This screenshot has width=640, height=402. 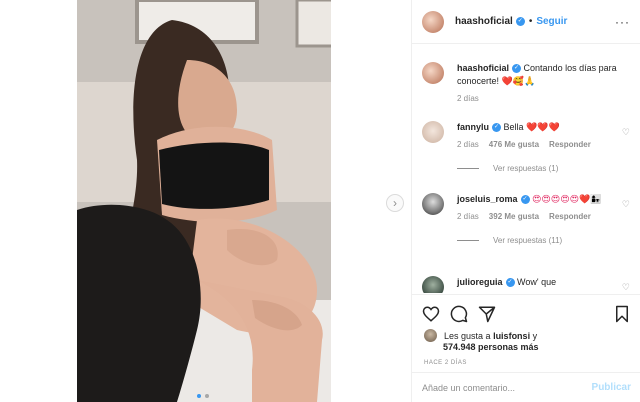 What do you see at coordinates (480, 282) in the screenshot?
I see `comment-username: julioreguia` at bounding box center [480, 282].